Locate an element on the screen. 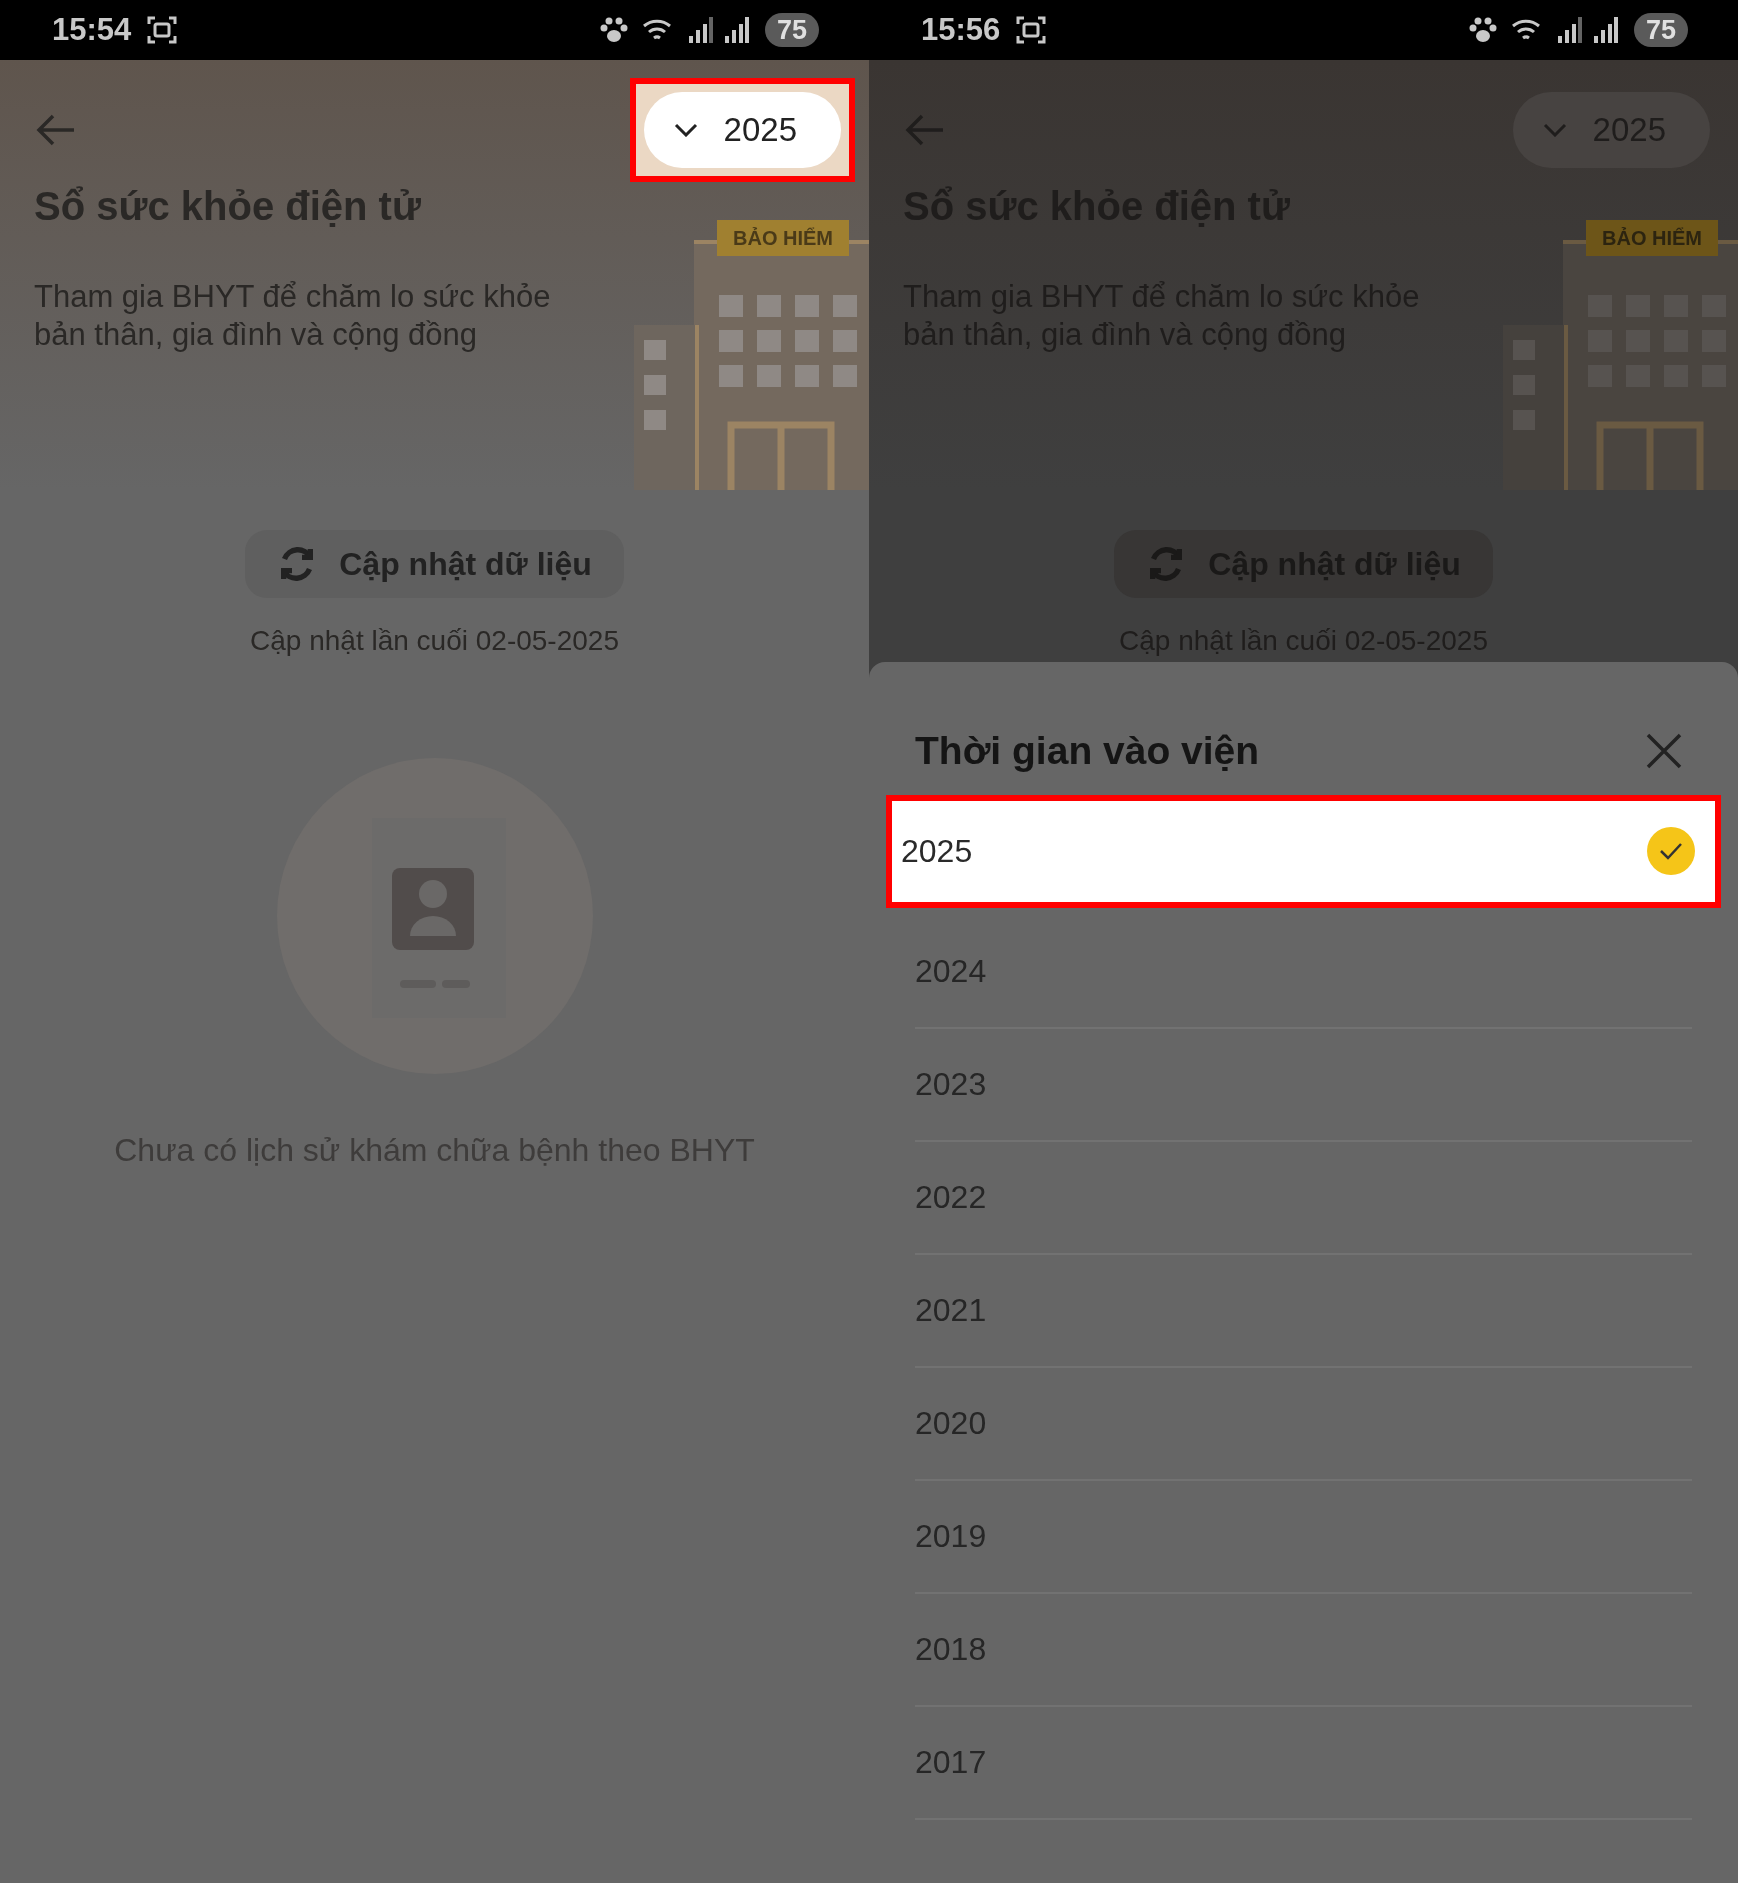 This screenshot has width=1738, height=1883. year-option: 2020 is located at coordinates (1303, 1424).